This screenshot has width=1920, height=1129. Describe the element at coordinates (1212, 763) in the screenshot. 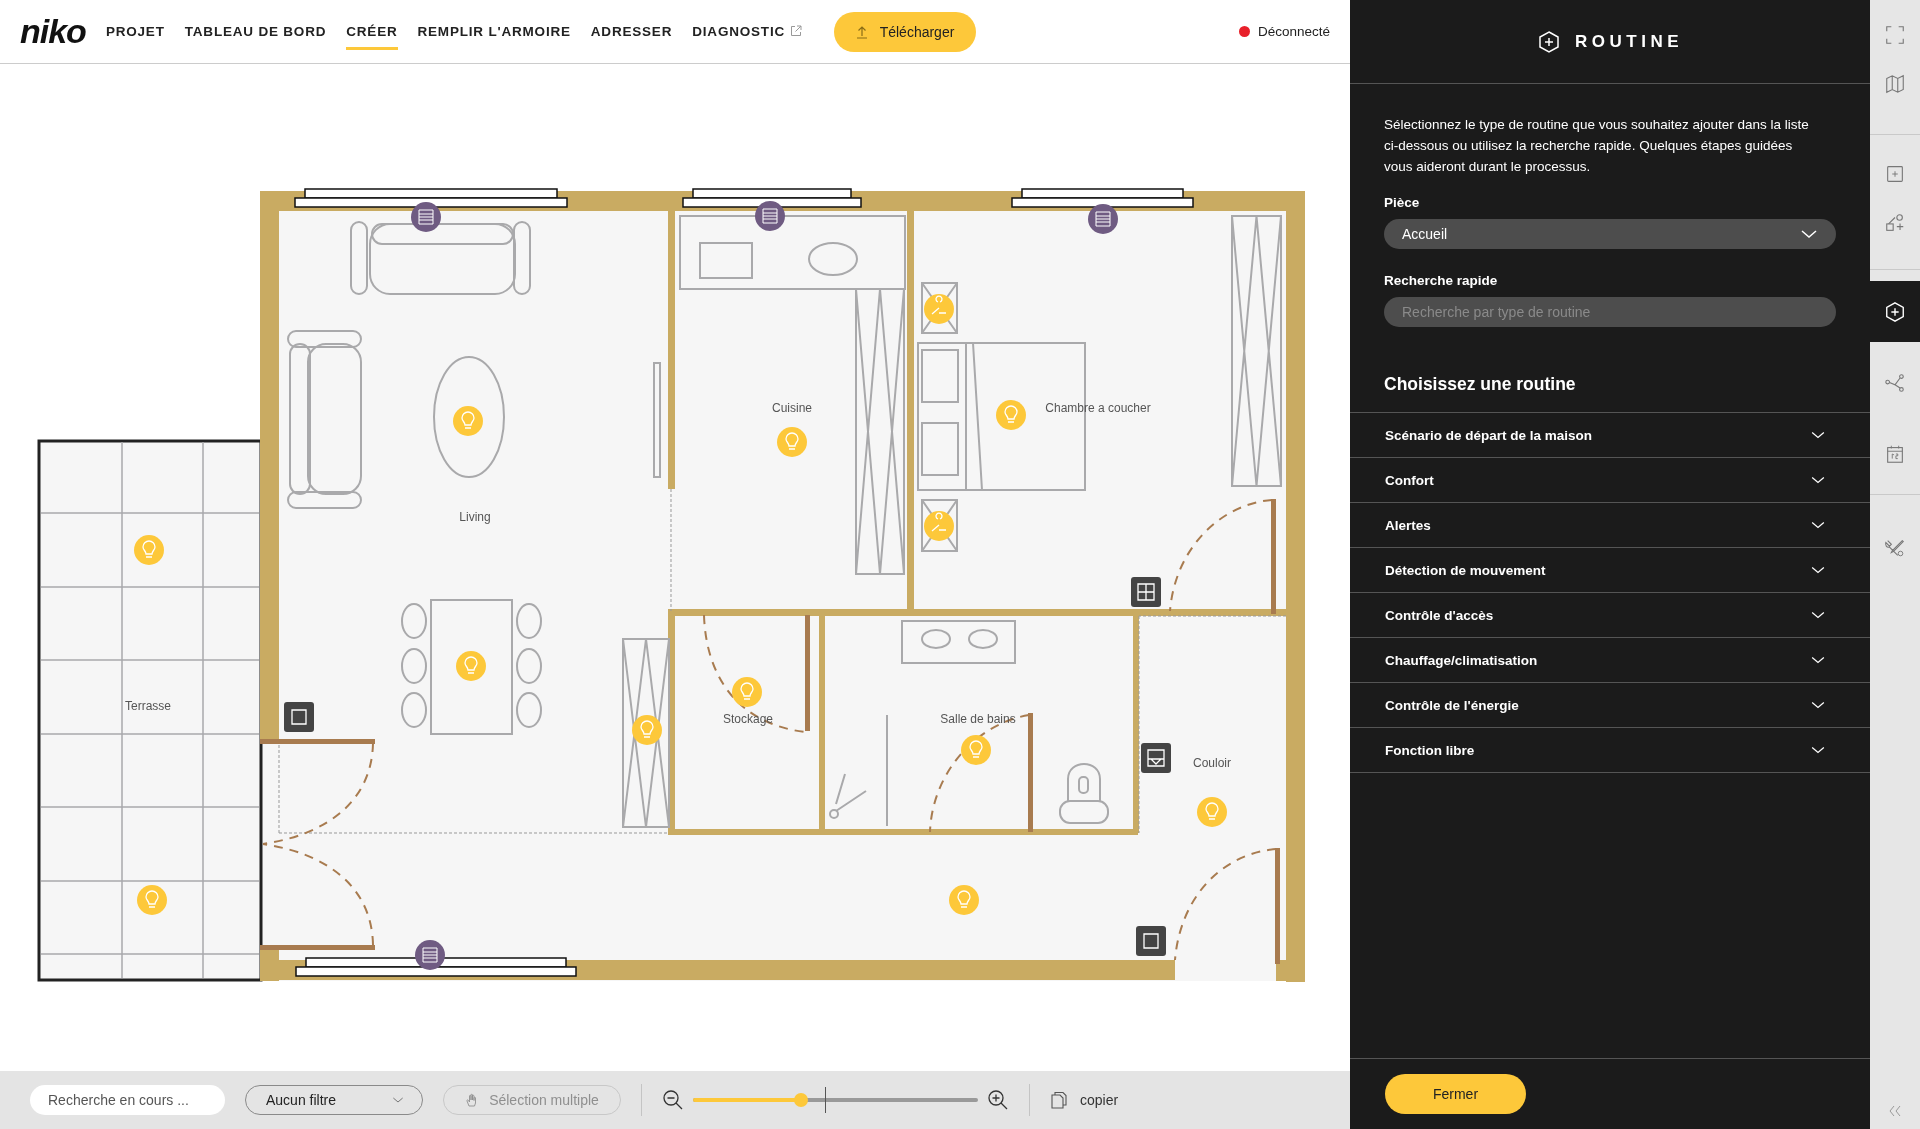

I see `room-label: Couloir` at that location.